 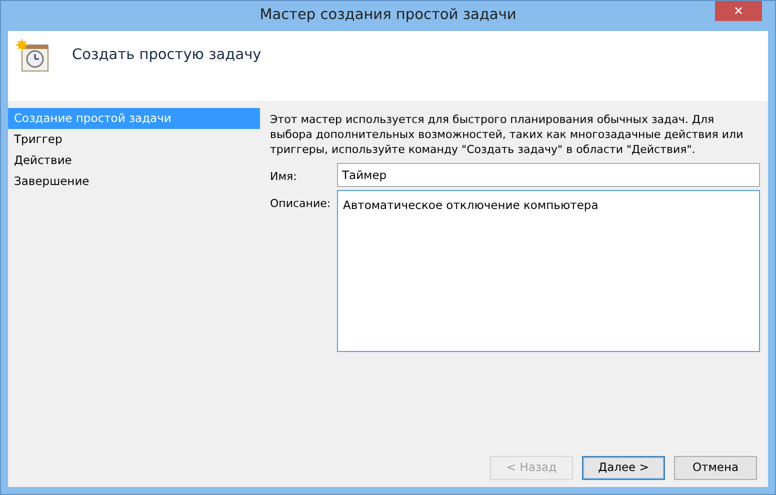 I want to click on wizard-step: Завершение, so click(x=134, y=181).